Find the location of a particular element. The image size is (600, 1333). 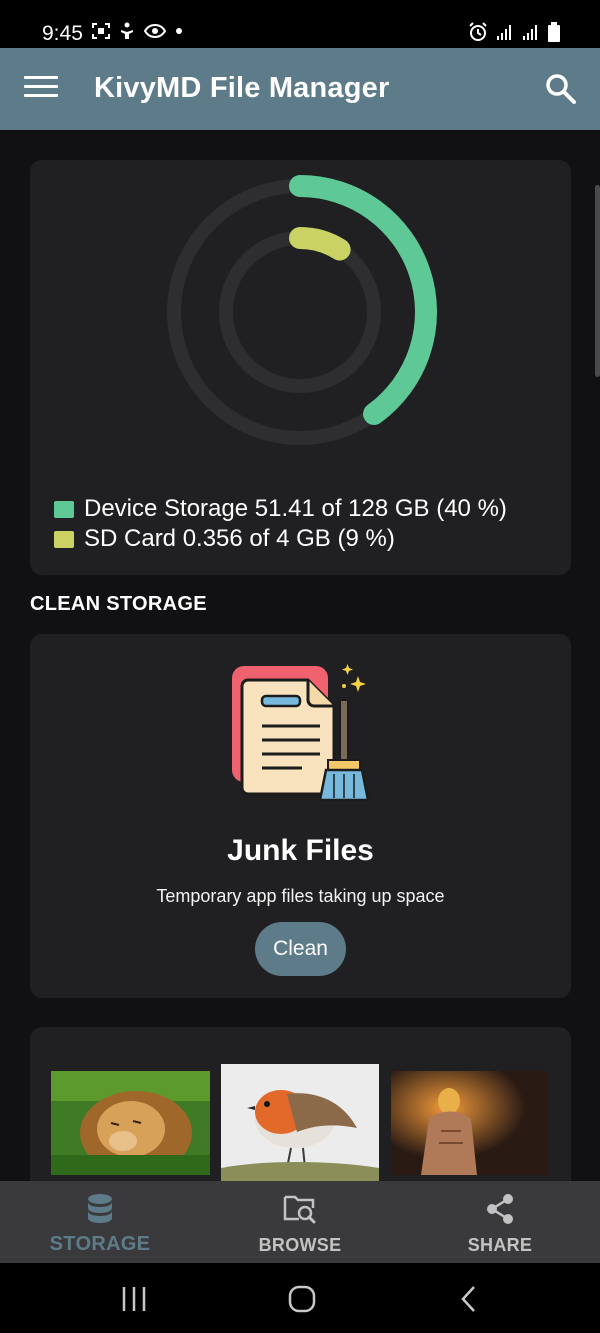

storage-donut-chart is located at coordinates (302, 310).